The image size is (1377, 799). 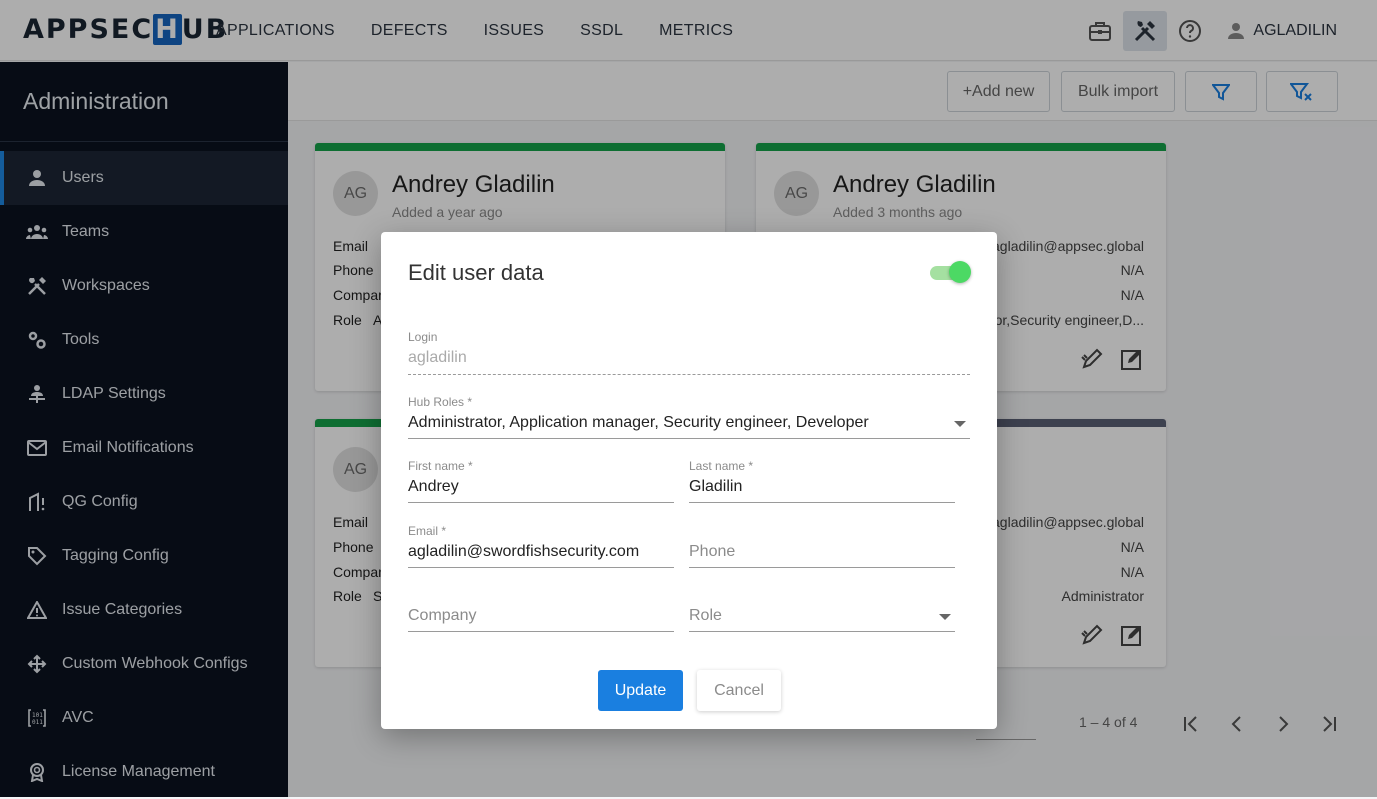 I want to click on company-field: Company, so click(x=541, y=610).